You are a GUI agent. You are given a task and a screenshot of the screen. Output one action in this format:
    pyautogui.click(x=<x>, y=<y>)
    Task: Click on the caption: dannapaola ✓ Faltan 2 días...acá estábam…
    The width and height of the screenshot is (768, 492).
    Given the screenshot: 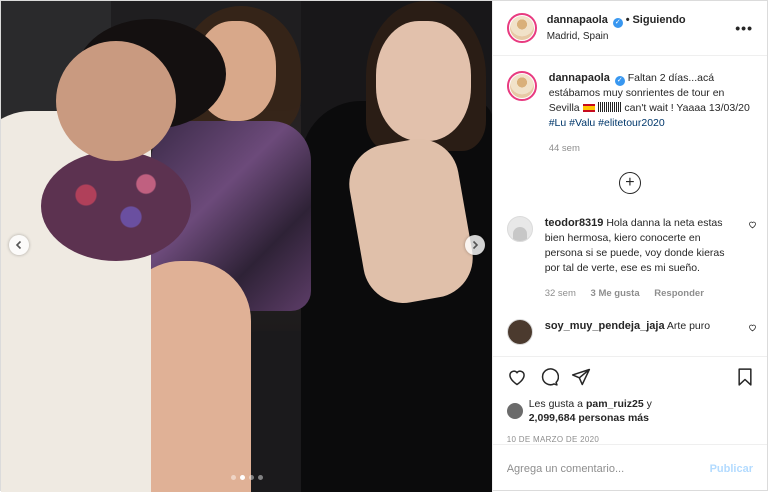 What is the action you would take?
    pyautogui.click(x=629, y=113)
    